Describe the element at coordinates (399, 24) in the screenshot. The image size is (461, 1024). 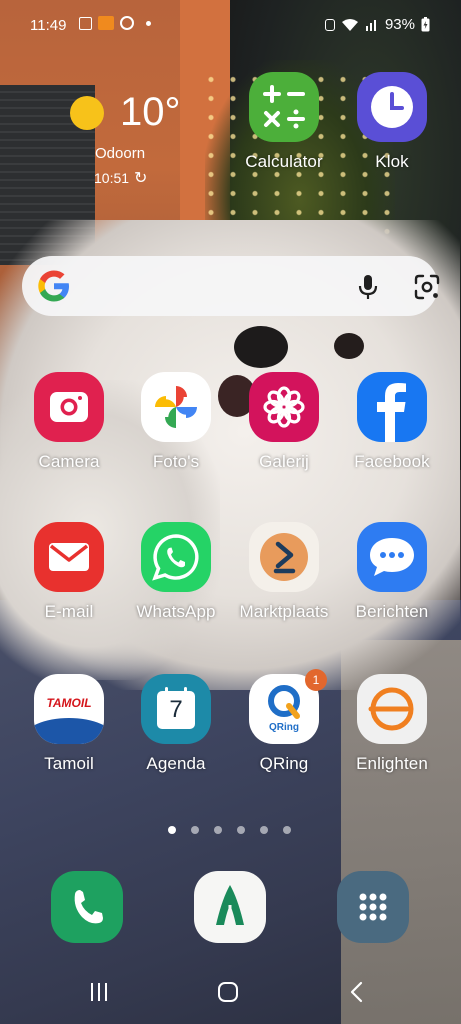
I see `battery-percent: 93%` at that location.